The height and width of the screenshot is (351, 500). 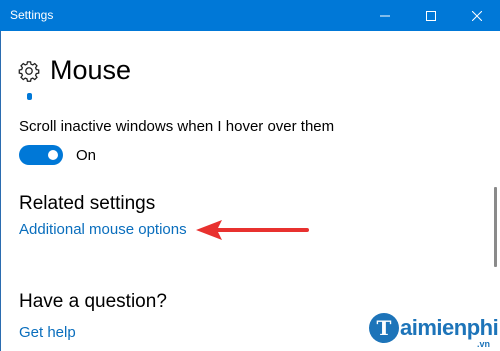 I want to click on maximize-button, so click(x=431, y=15).